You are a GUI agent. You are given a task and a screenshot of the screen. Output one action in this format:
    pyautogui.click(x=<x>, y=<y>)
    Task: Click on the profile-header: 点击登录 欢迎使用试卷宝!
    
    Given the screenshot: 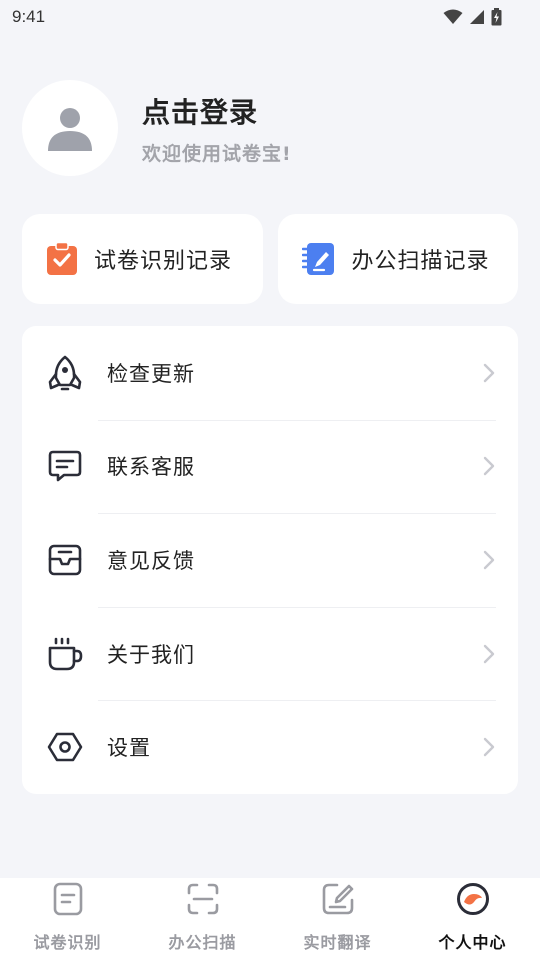 What is the action you would take?
    pyautogui.click(x=157, y=128)
    